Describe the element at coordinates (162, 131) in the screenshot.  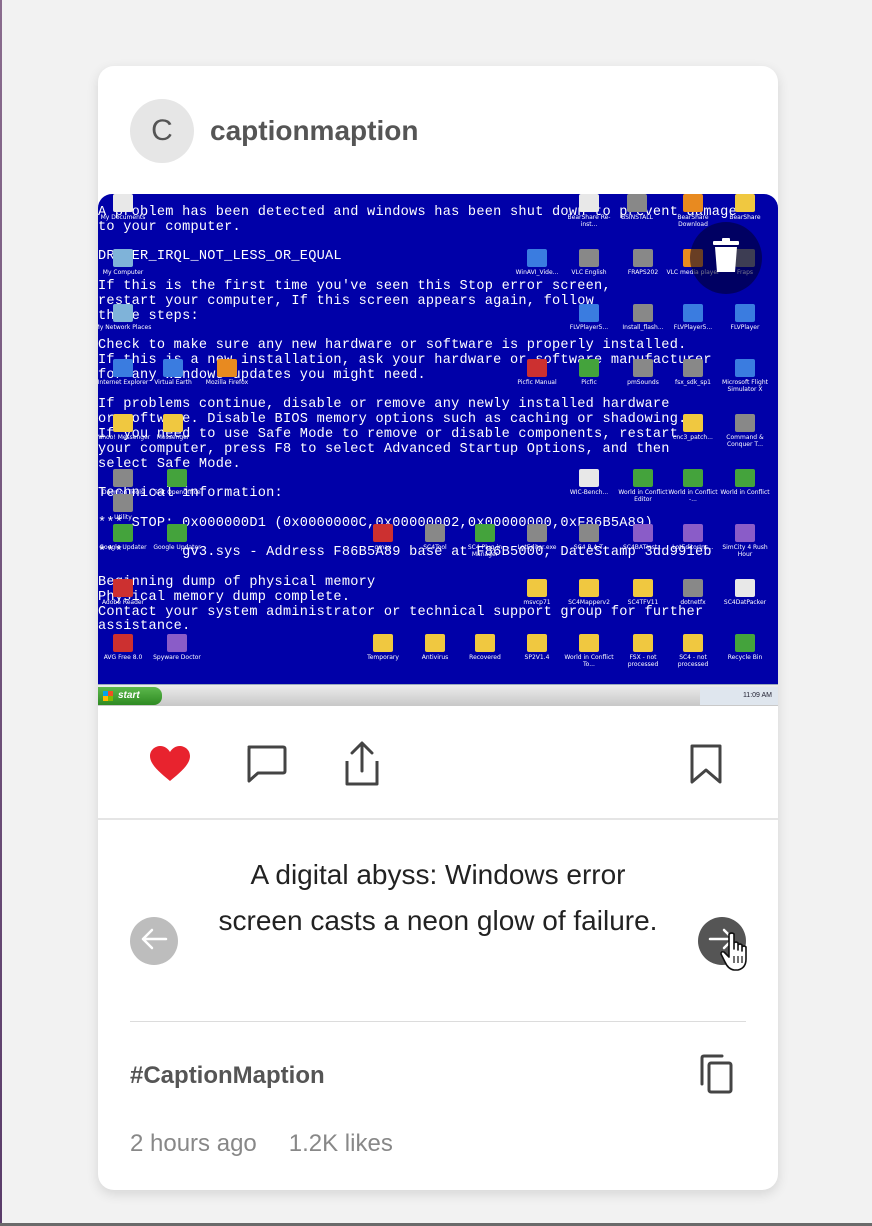
I see `avatar: C` at that location.